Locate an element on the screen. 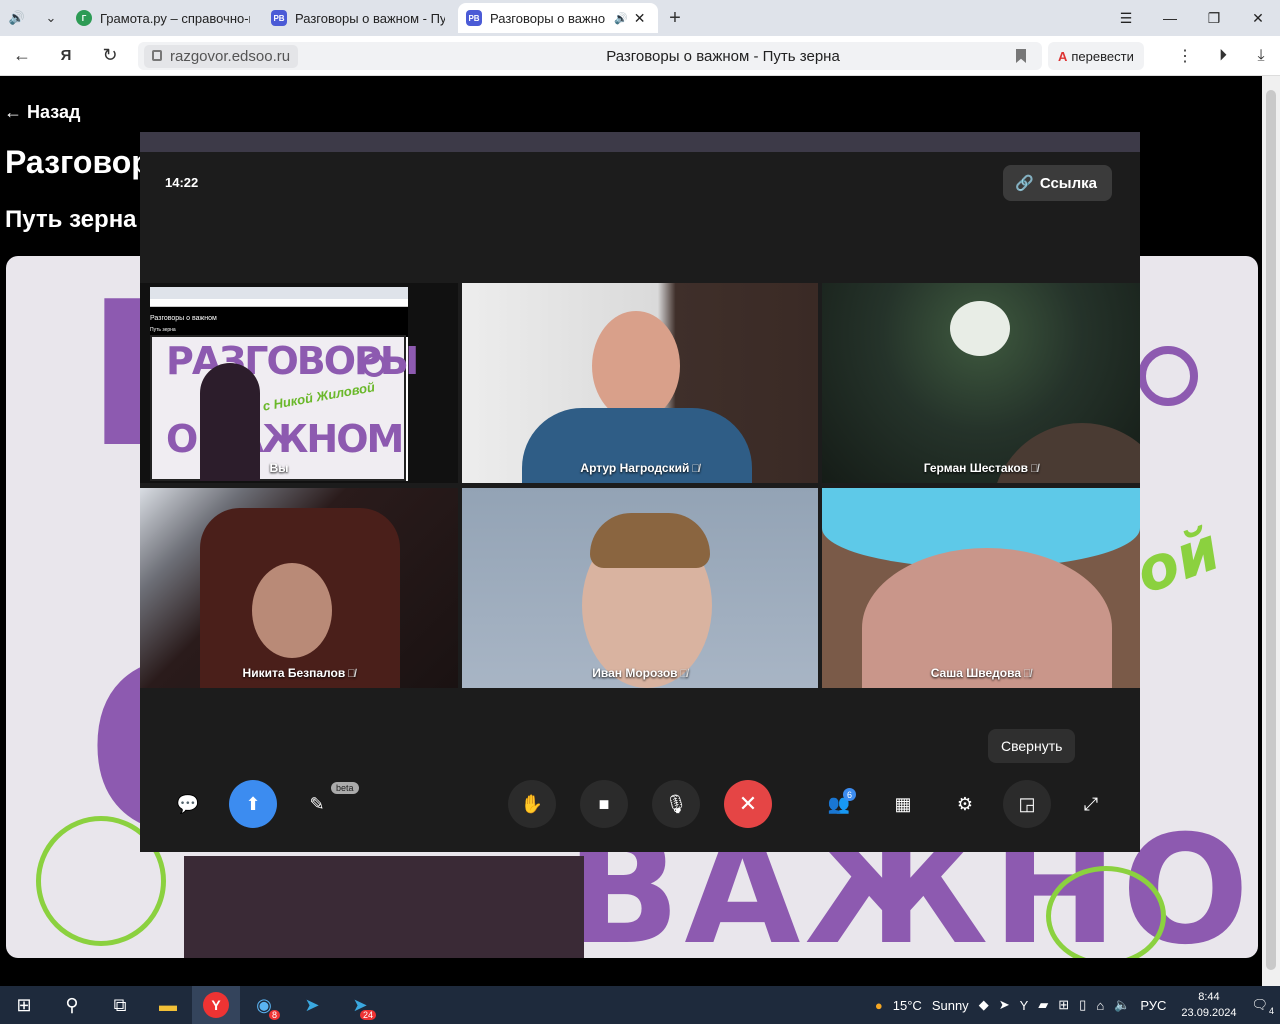  participants-count-badge: 6 is located at coordinates (849, 794).